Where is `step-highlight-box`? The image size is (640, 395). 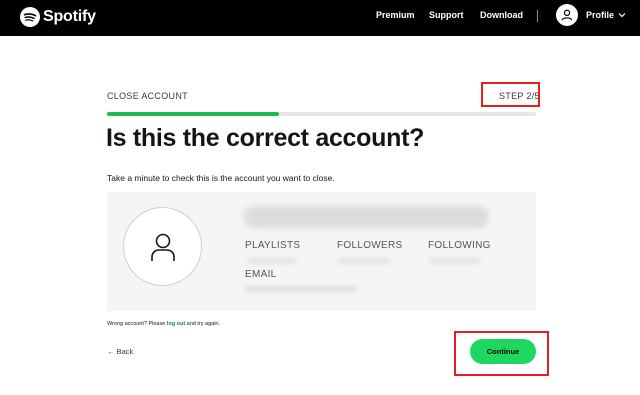
step-highlight-box is located at coordinates (510, 94).